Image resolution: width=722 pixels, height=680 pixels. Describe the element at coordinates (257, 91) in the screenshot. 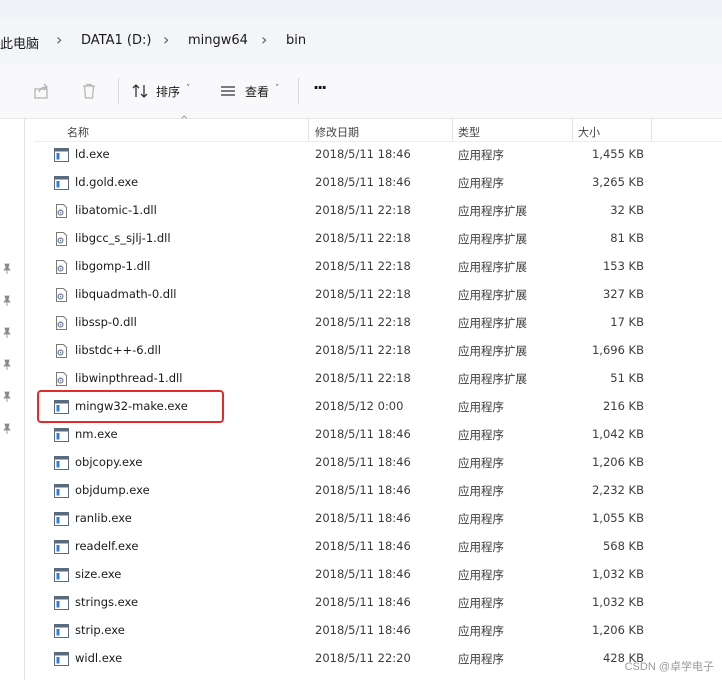

I see `view-button-label: 查看` at that location.